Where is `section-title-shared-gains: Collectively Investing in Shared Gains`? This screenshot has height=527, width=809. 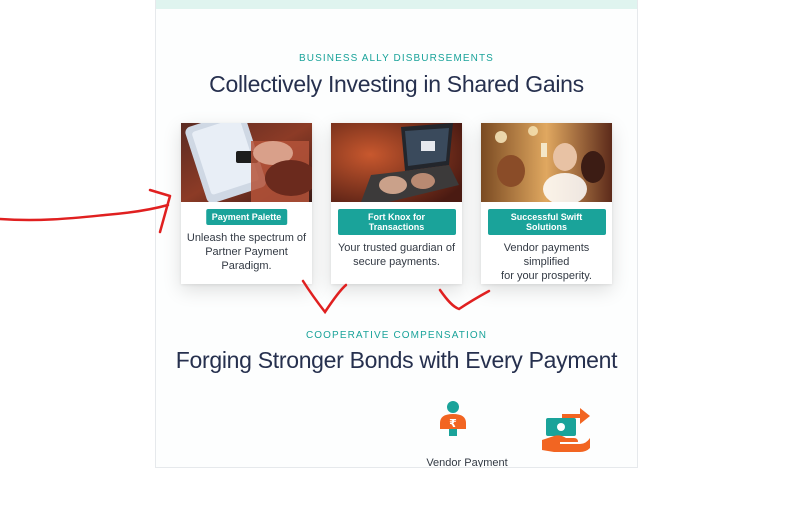 section-title-shared-gains: Collectively Investing in Shared Gains is located at coordinates (396, 84).